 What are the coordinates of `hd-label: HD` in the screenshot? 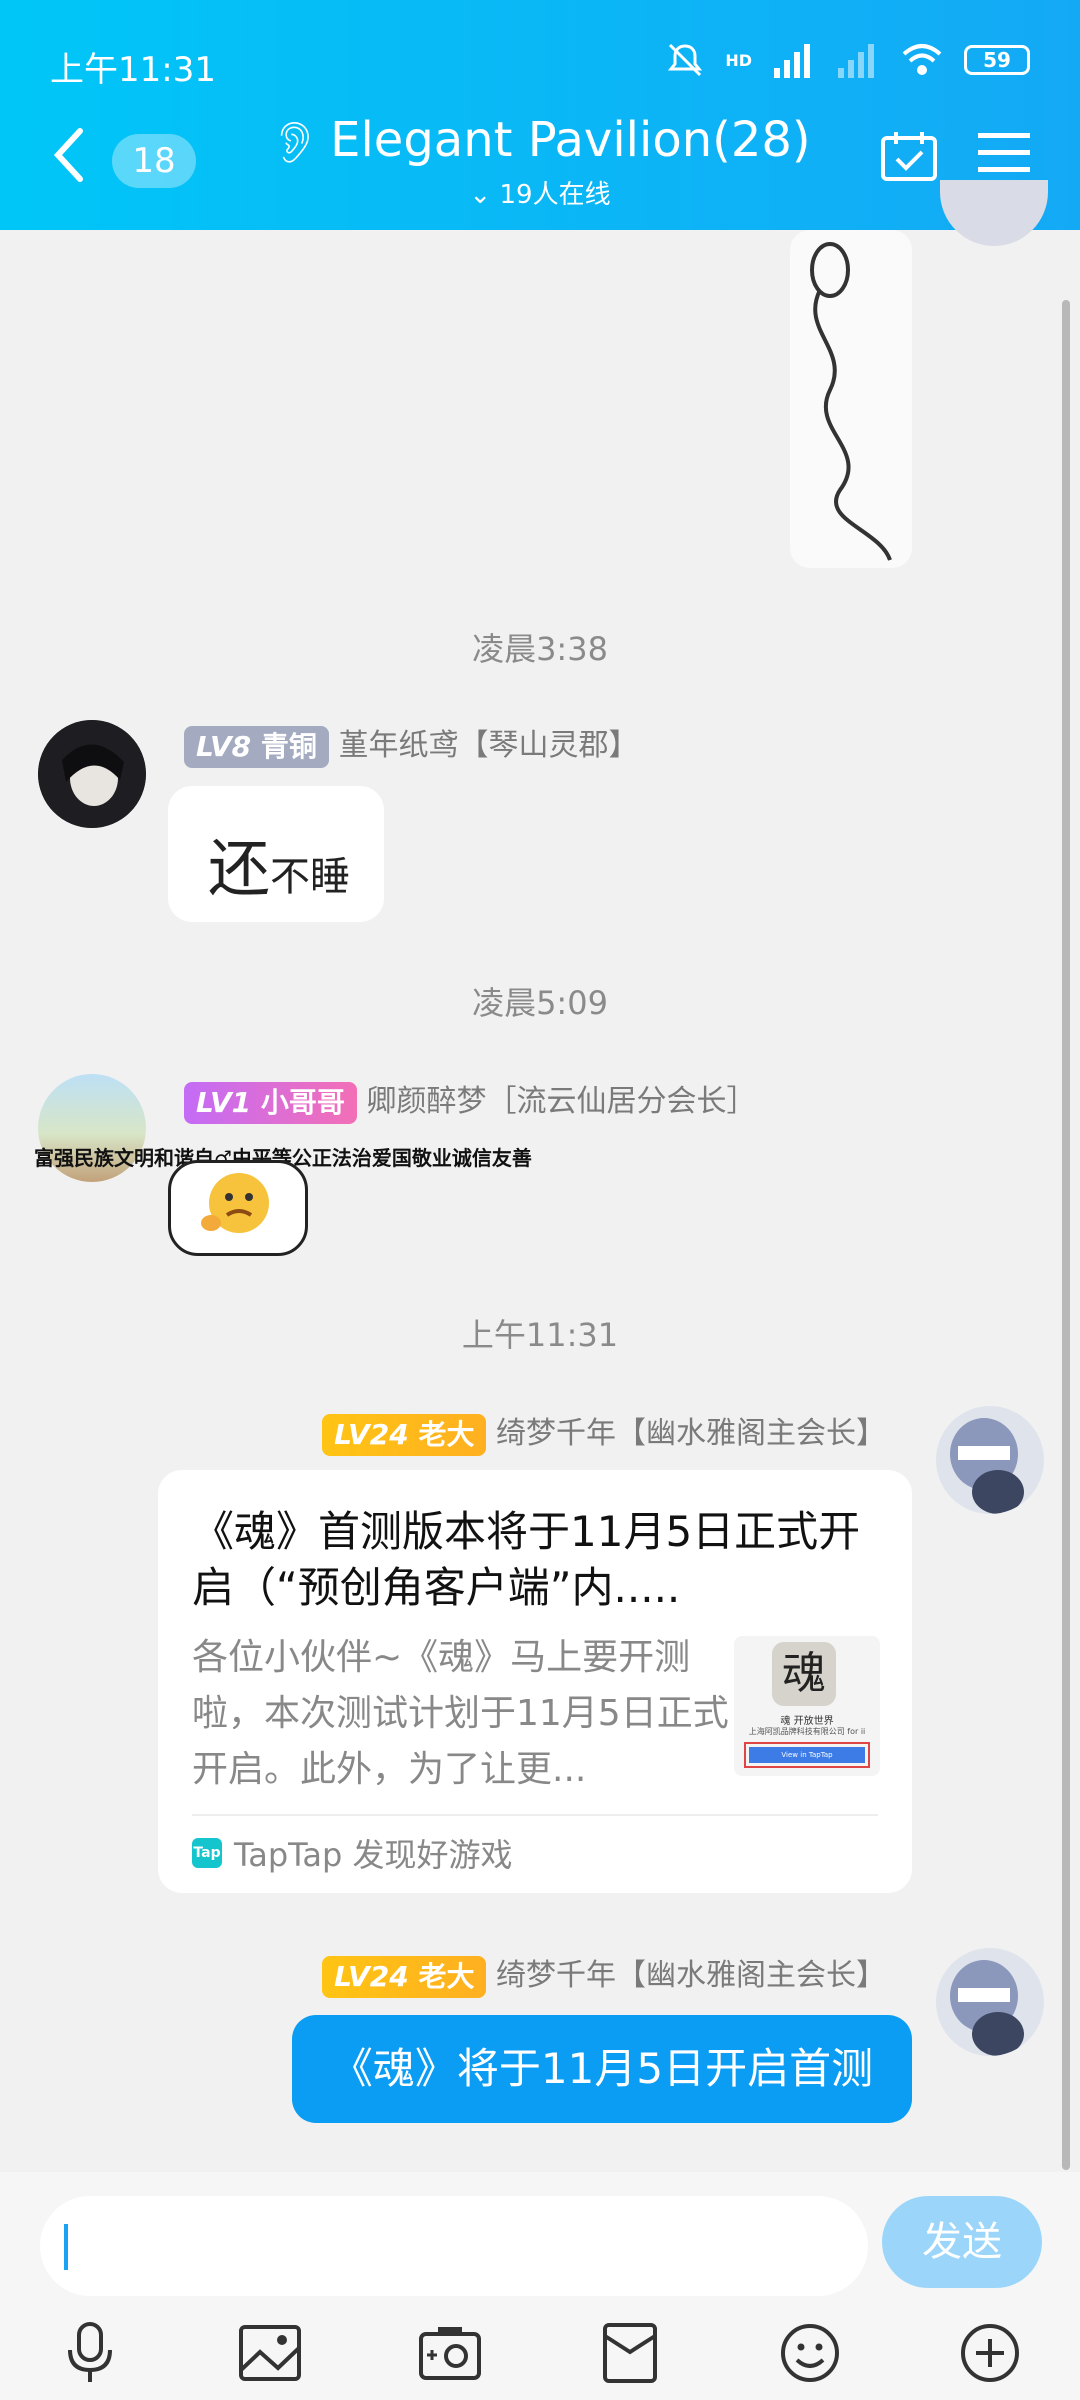 It's located at (738, 60).